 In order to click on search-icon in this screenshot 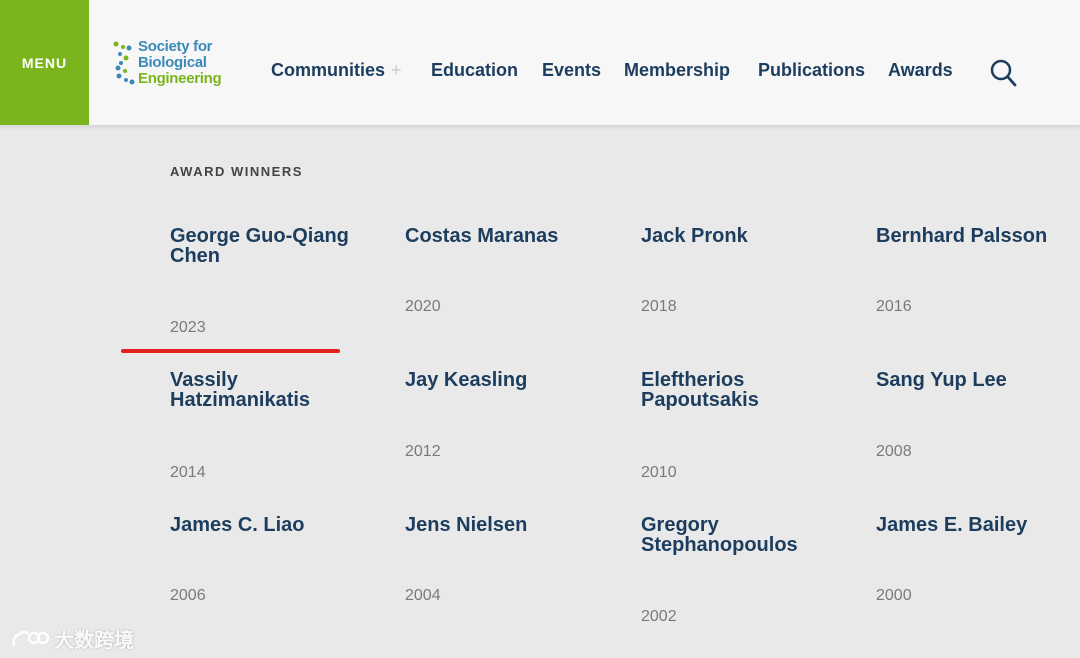, I will do `click(1003, 73)`.